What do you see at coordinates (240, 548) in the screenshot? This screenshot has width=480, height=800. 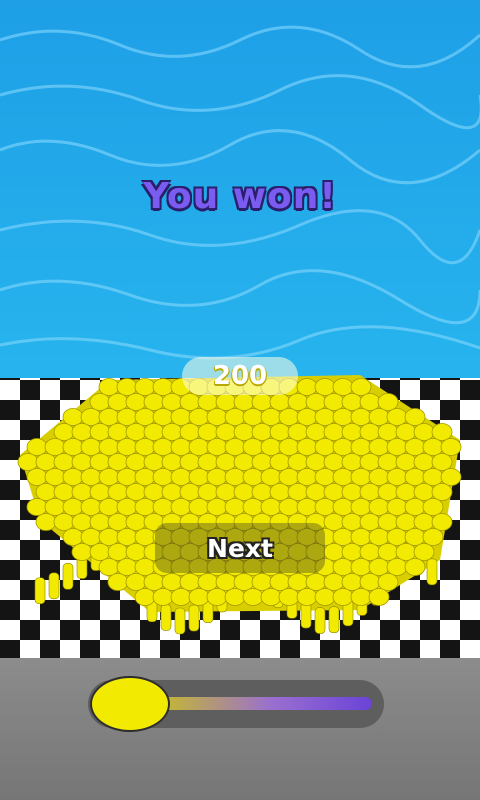 I see `next-button: Next` at bounding box center [240, 548].